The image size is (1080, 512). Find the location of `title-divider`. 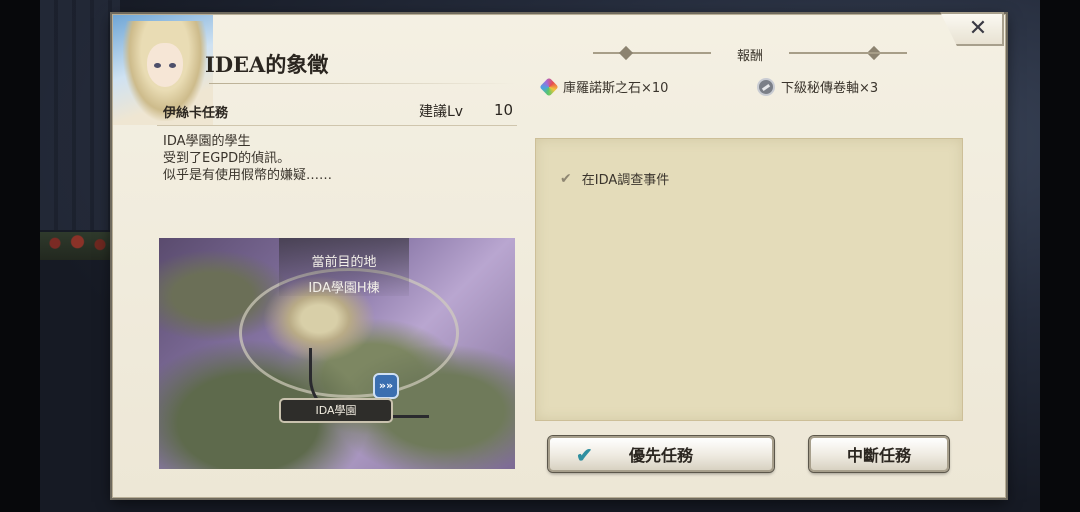

title-divider is located at coordinates (362, 83).